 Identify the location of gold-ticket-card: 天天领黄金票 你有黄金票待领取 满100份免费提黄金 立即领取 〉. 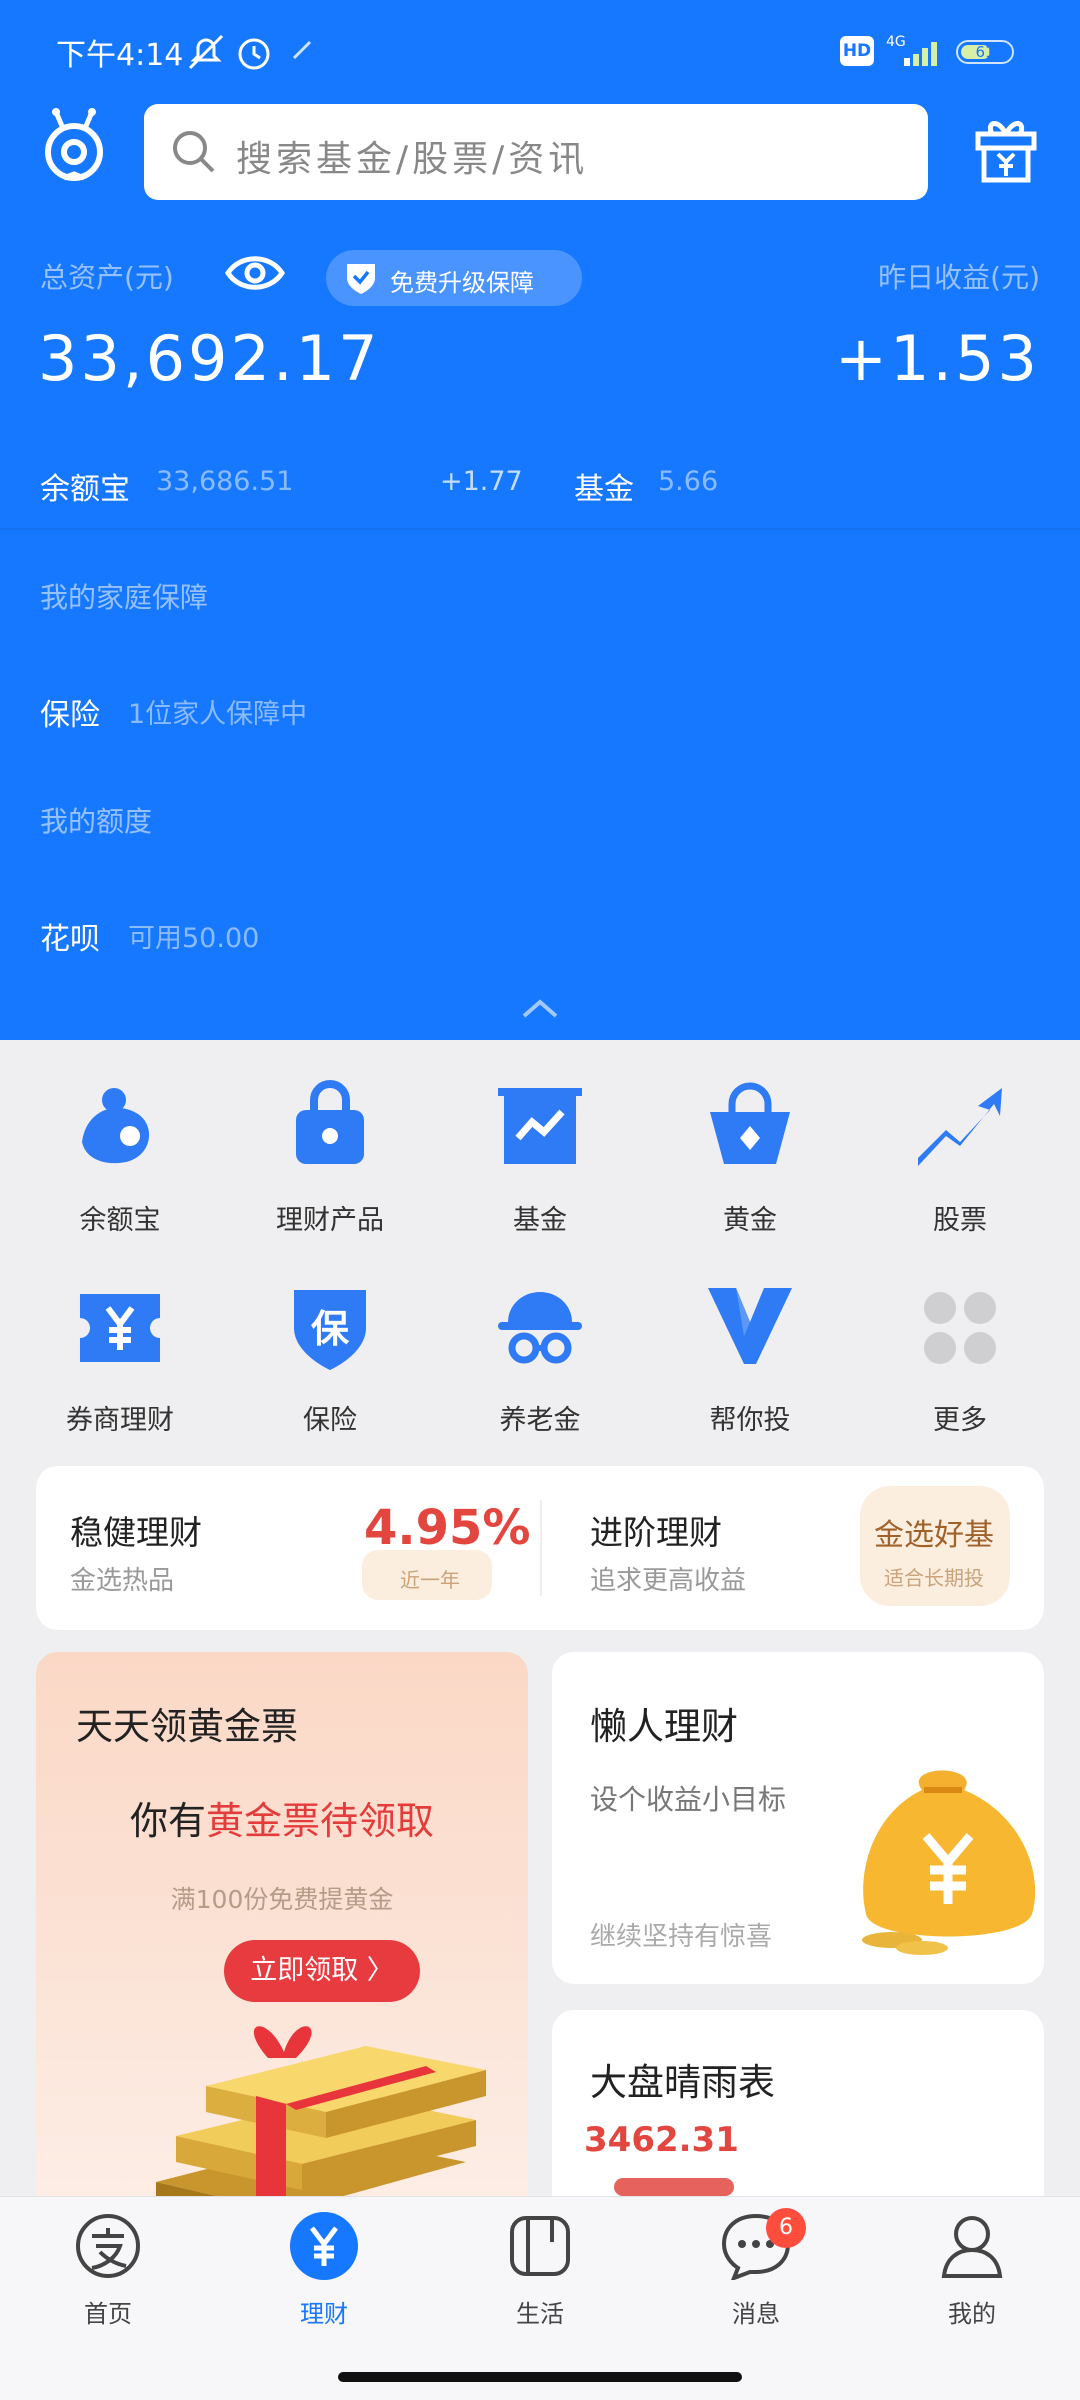
(282, 1932).